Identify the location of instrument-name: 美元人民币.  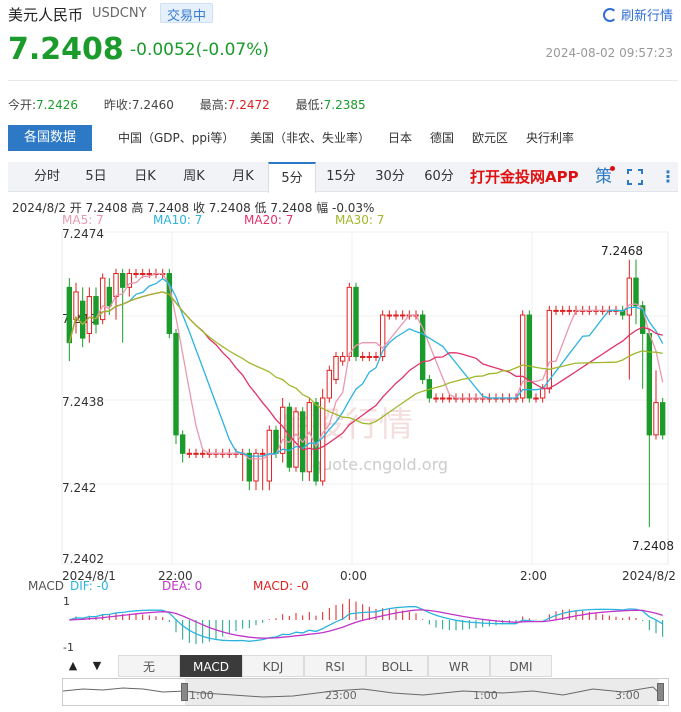
(46, 15).